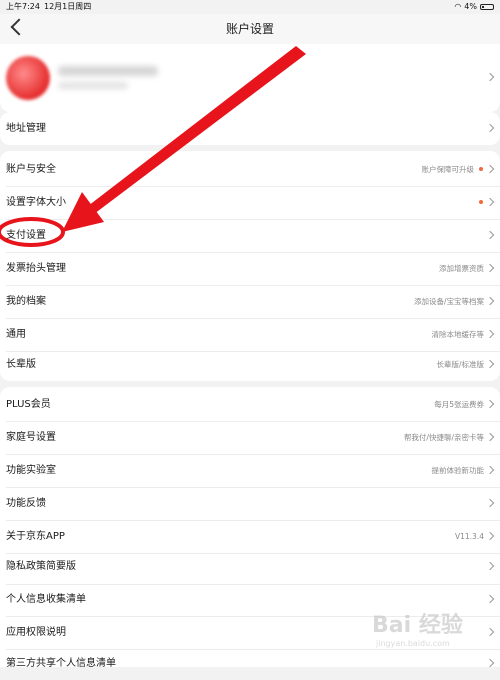 The height and width of the screenshot is (680, 500). Describe the element at coordinates (46, 599) in the screenshot. I see `row-label: 个人信息收集清单` at that location.